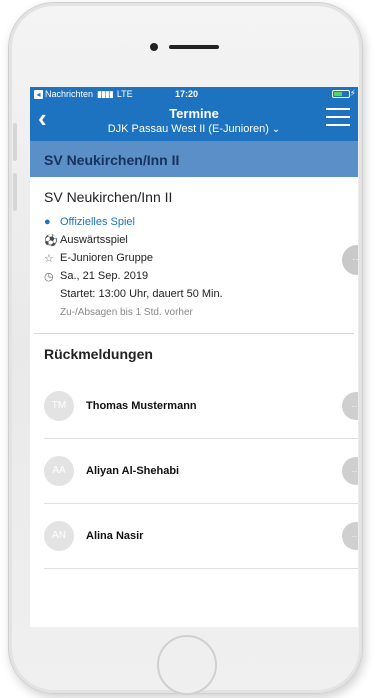 Image resolution: width=375 pixels, height=698 pixels. What do you see at coordinates (115, 536) in the screenshot?
I see `member-name: Alina Nasir` at bounding box center [115, 536].